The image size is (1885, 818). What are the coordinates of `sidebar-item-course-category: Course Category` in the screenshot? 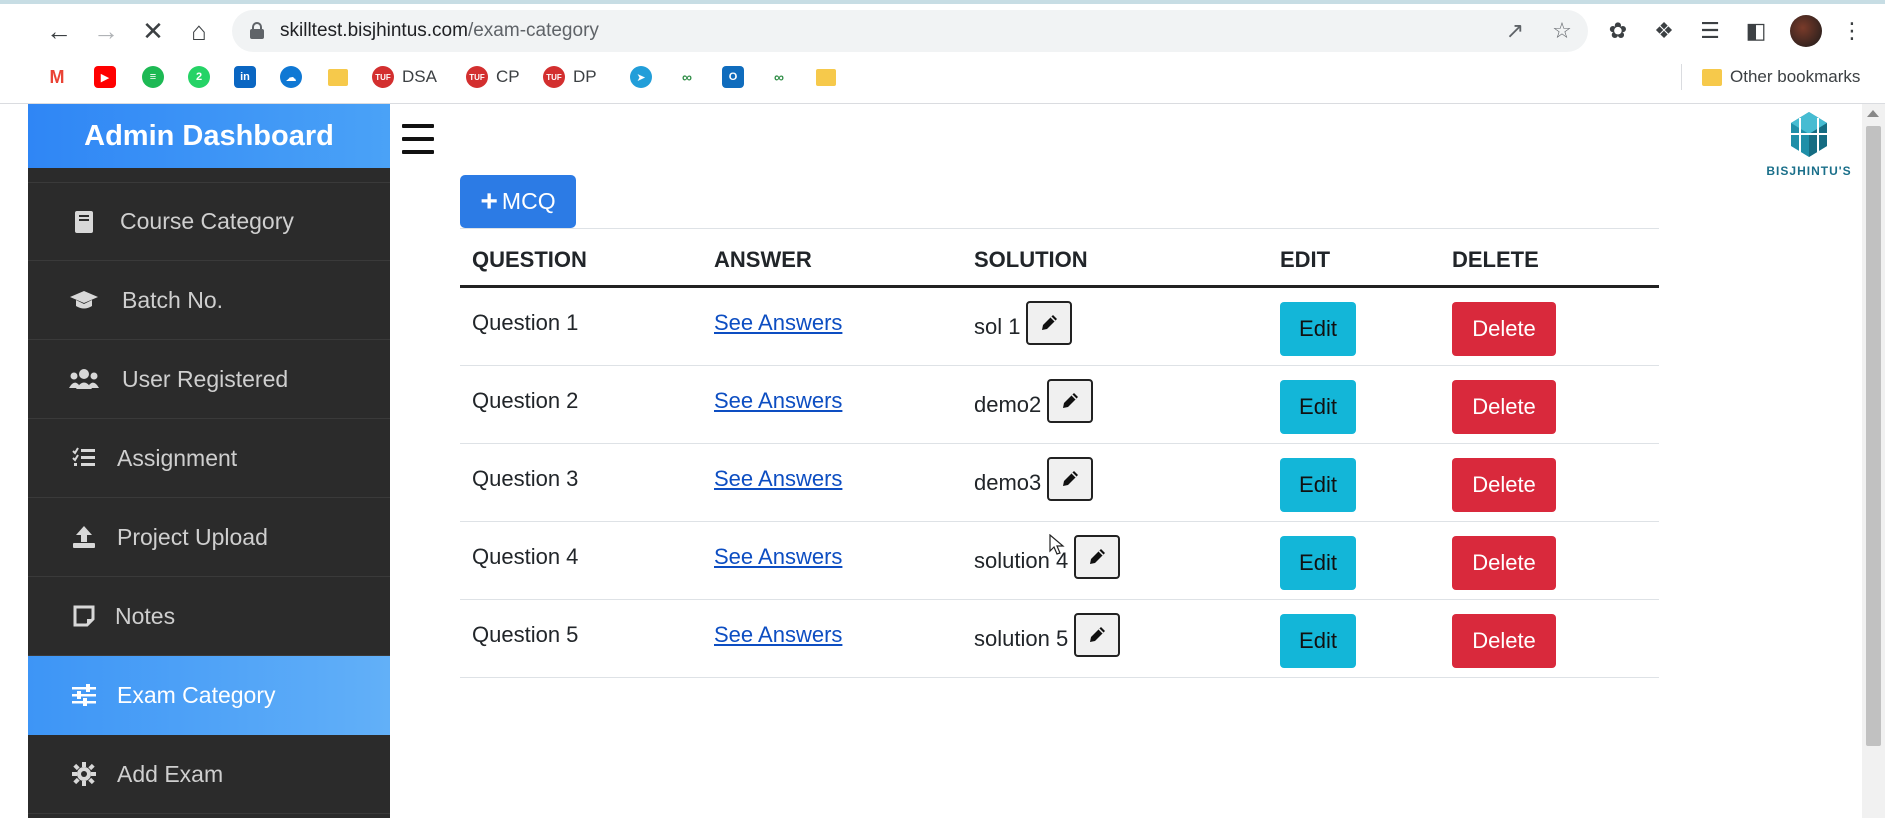 It's located at (209, 221).